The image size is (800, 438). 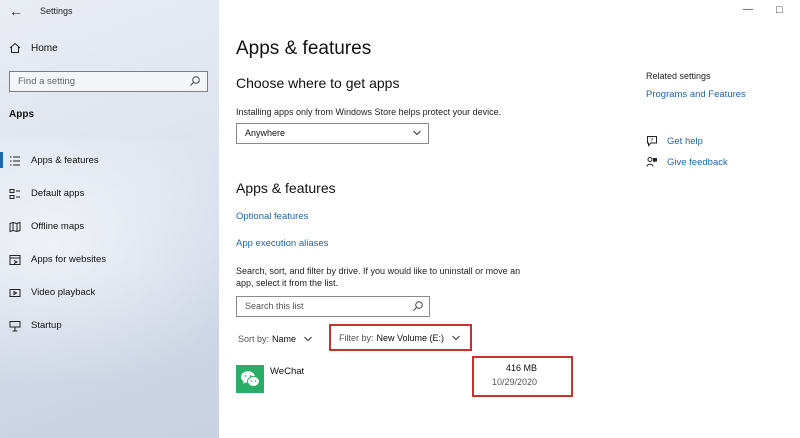 I want to click on app-install-date: 10/29/2020, so click(x=514, y=382).